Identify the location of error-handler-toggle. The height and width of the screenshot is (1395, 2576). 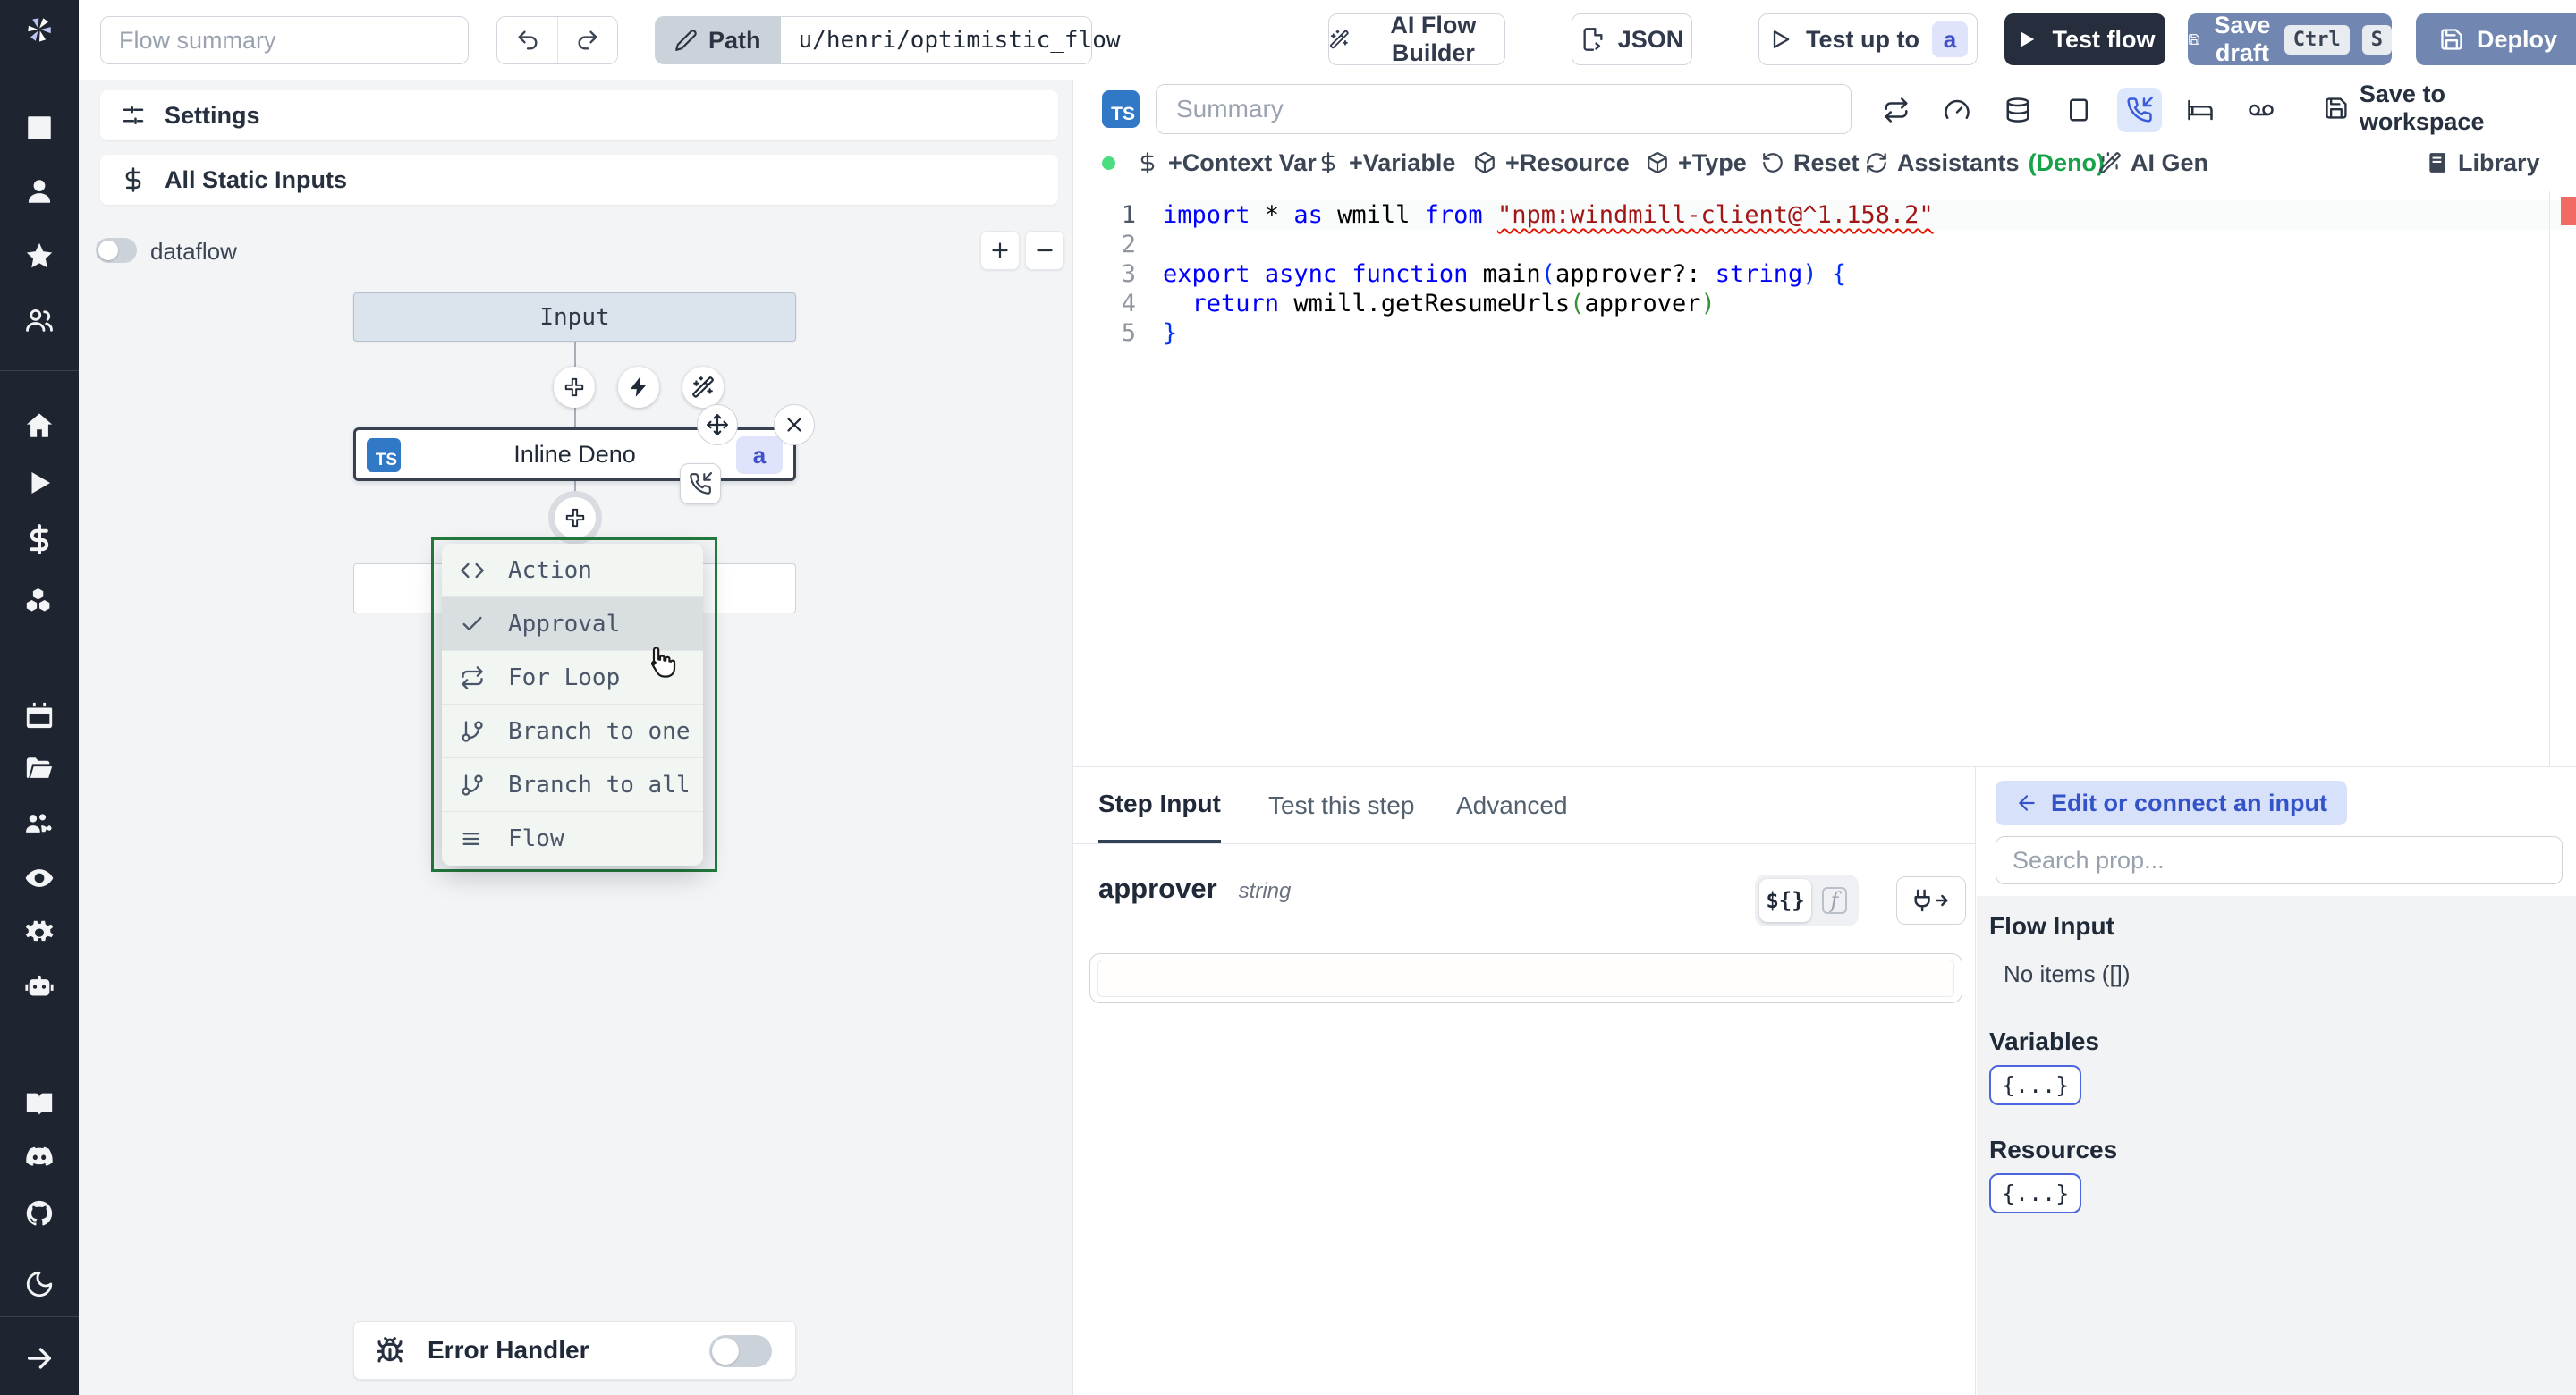
(740, 1351).